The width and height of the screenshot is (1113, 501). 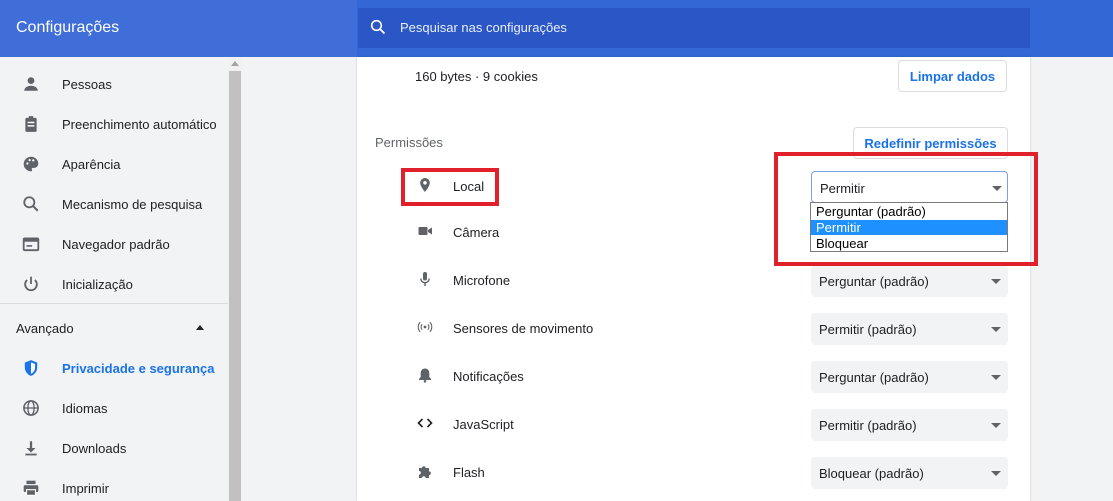 I want to click on sidebar-item-label: Idiomas, so click(x=85, y=408).